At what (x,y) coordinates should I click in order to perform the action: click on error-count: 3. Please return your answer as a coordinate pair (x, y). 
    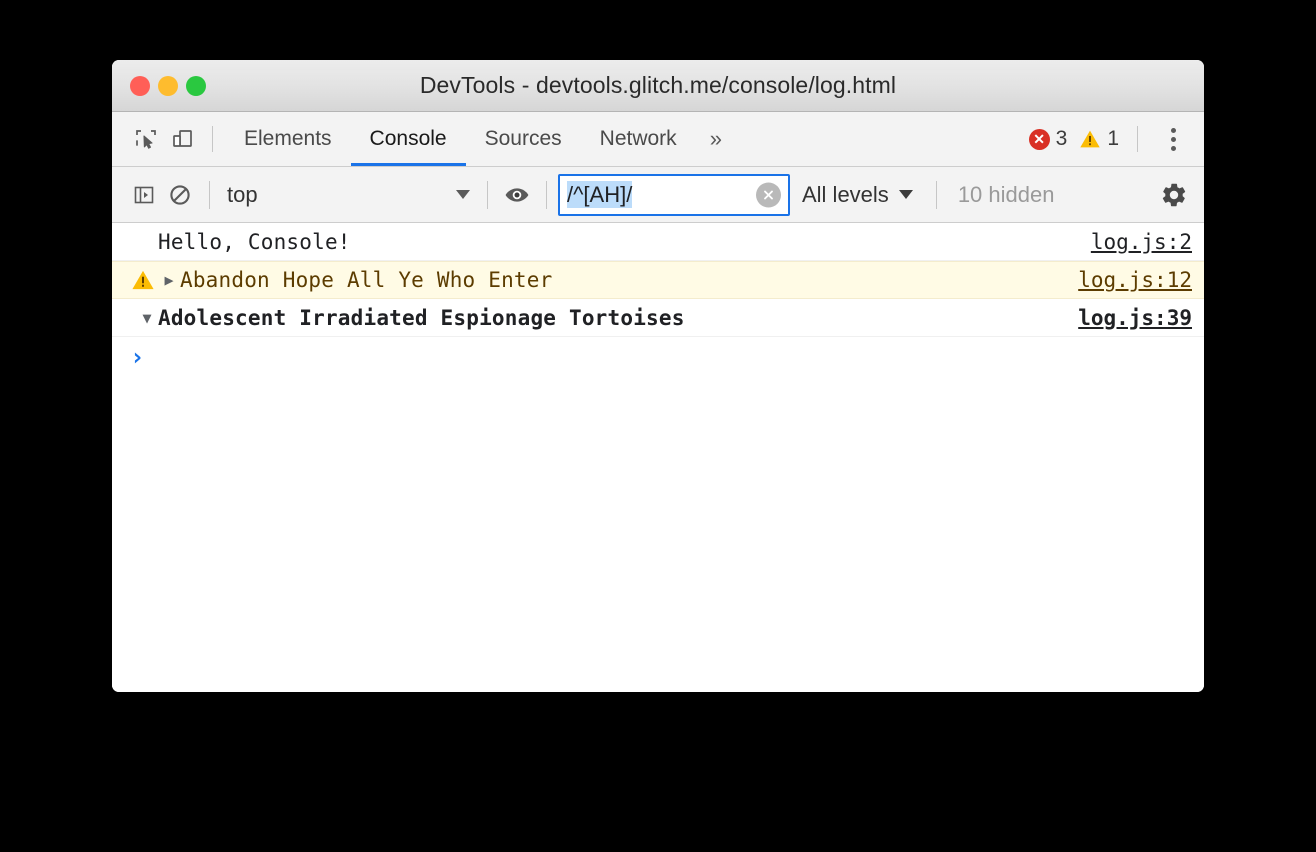
    Looking at the image, I should click on (1061, 138).